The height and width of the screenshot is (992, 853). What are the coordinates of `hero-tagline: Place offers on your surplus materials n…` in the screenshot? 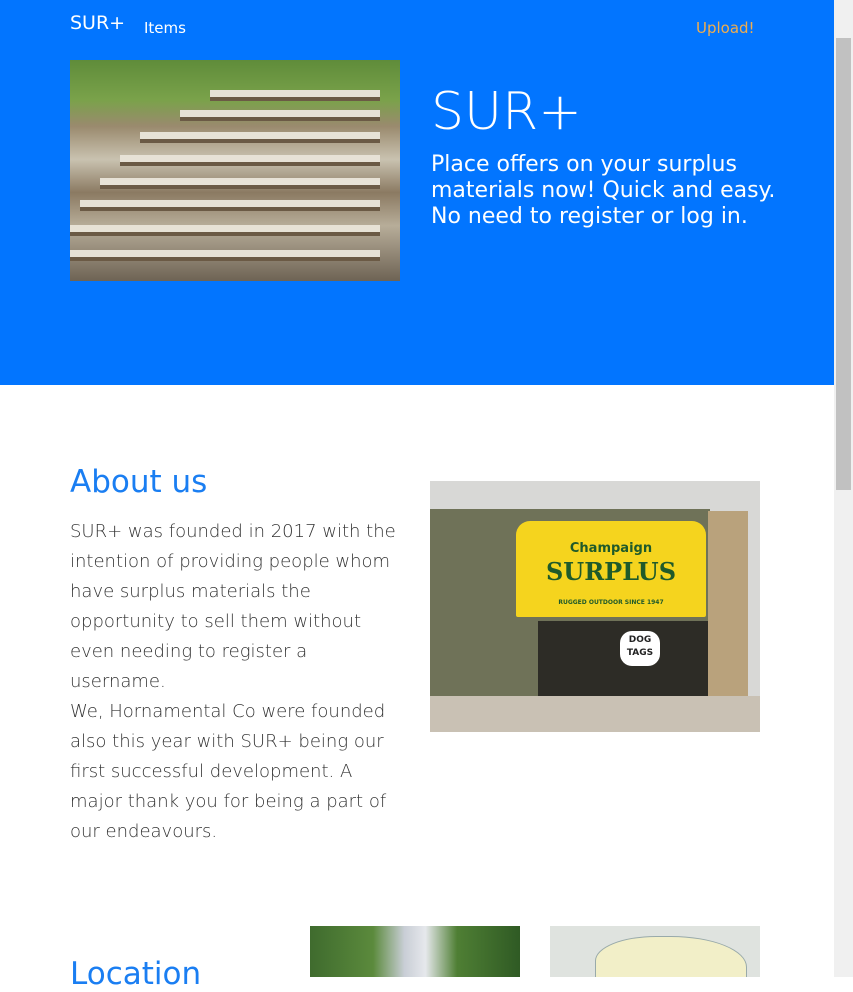 It's located at (603, 190).